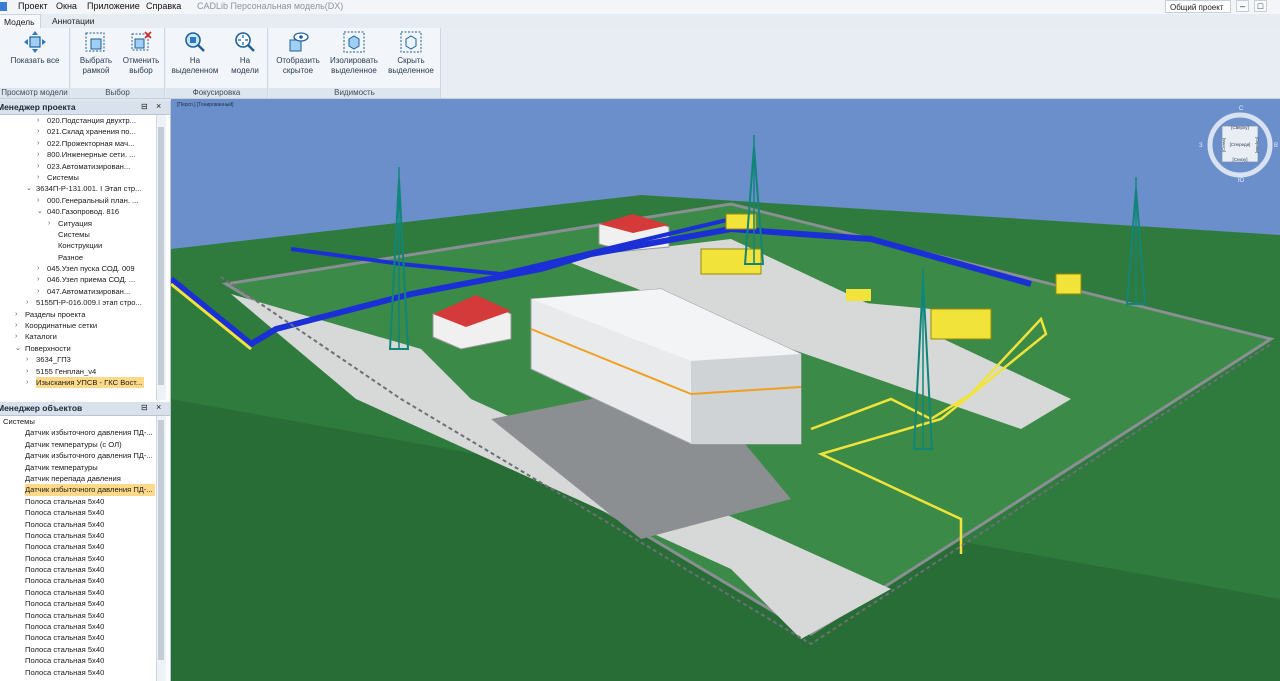  What do you see at coordinates (96, 57) in the screenshot?
I see `select-frame-button: Выбрать рамкой` at bounding box center [96, 57].